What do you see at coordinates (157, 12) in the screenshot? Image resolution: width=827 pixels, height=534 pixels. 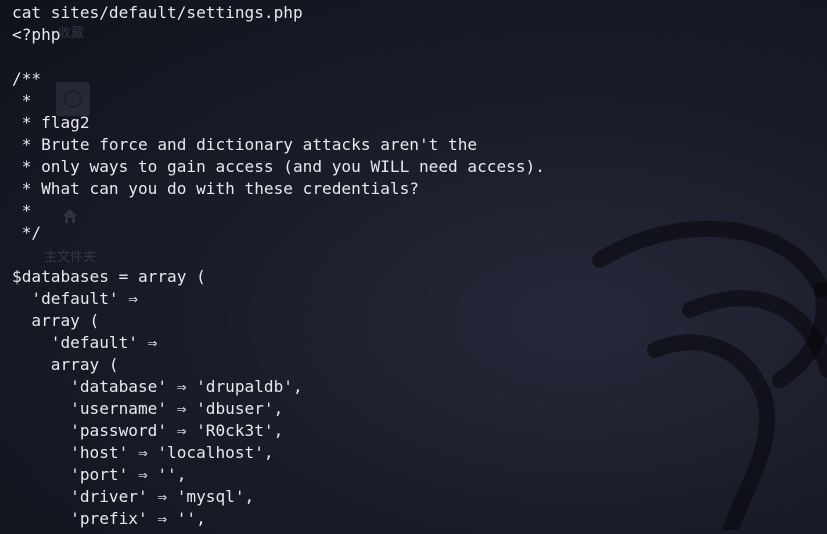 I see `terminal-line: cat sites/default/settings.php` at bounding box center [157, 12].